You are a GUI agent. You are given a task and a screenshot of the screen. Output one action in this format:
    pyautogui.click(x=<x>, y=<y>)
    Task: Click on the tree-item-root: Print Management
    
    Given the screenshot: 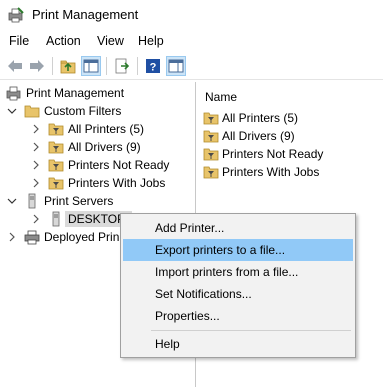 What is the action you would take?
    pyautogui.click(x=65, y=93)
    